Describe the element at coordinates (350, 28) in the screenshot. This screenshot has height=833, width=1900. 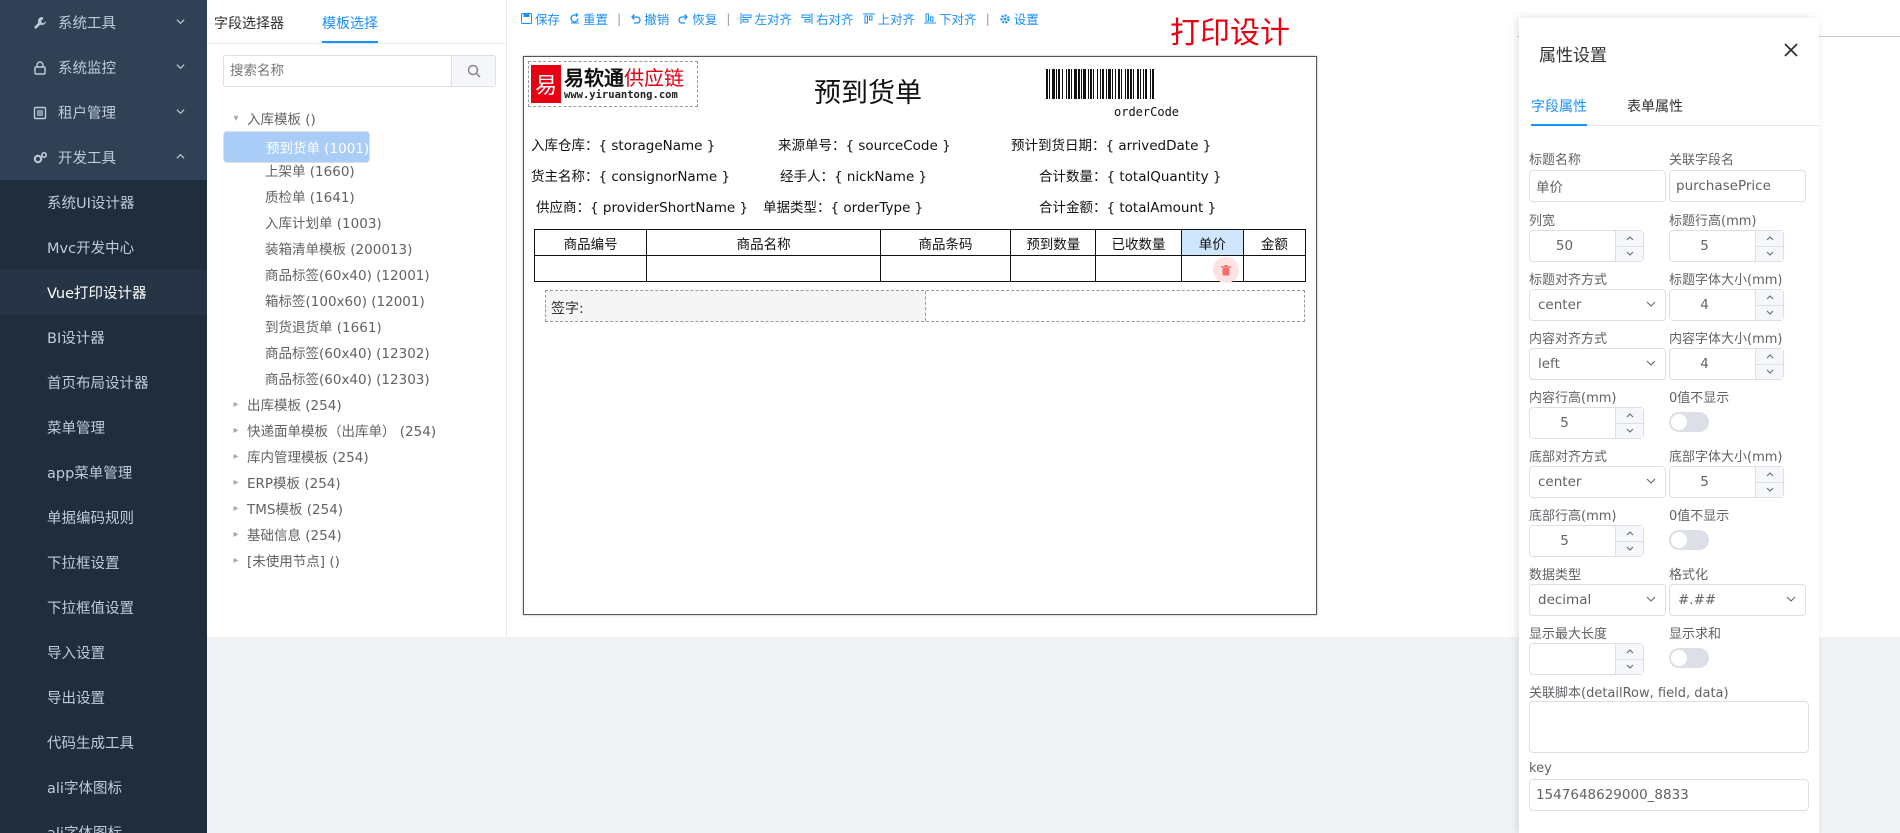
I see `tab-template-select: 模板选择` at that location.